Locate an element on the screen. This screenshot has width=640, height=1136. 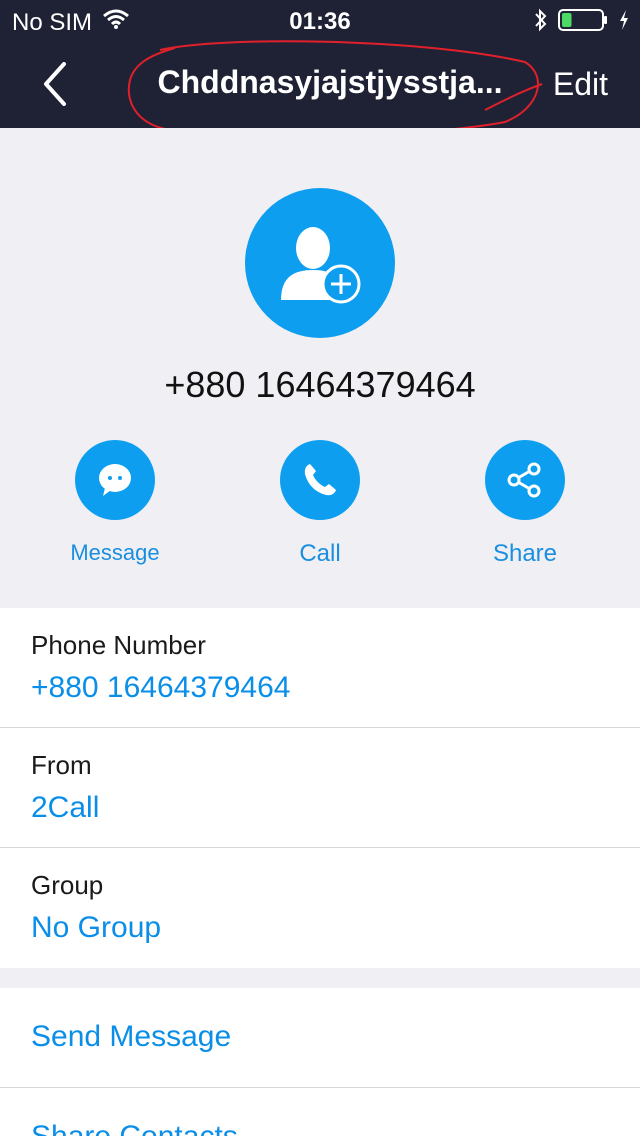
send-message-button: Send Message is located at coordinates (320, 1038).